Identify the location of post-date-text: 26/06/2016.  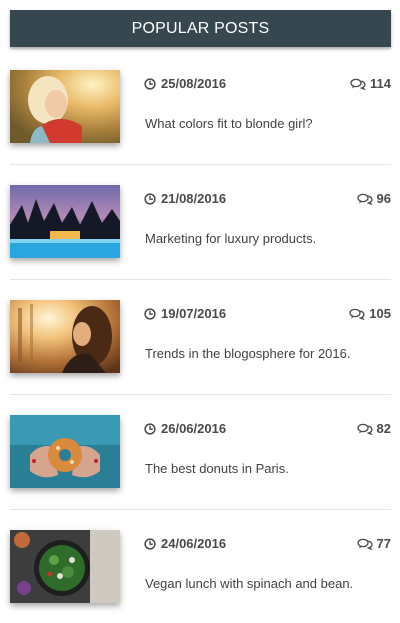
(194, 428).